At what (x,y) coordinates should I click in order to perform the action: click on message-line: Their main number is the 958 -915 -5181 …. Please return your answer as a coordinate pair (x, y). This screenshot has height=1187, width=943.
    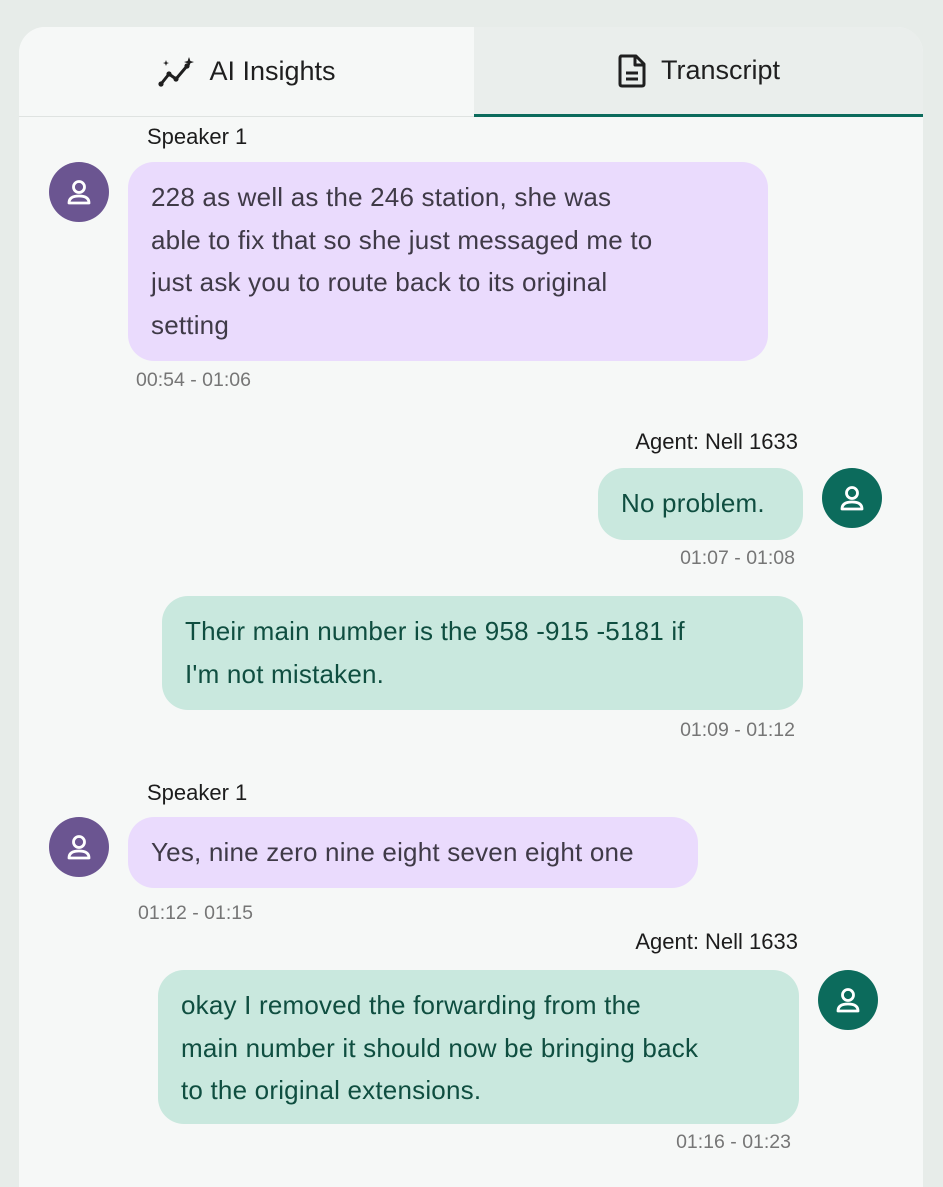
    Looking at the image, I should click on (435, 631).